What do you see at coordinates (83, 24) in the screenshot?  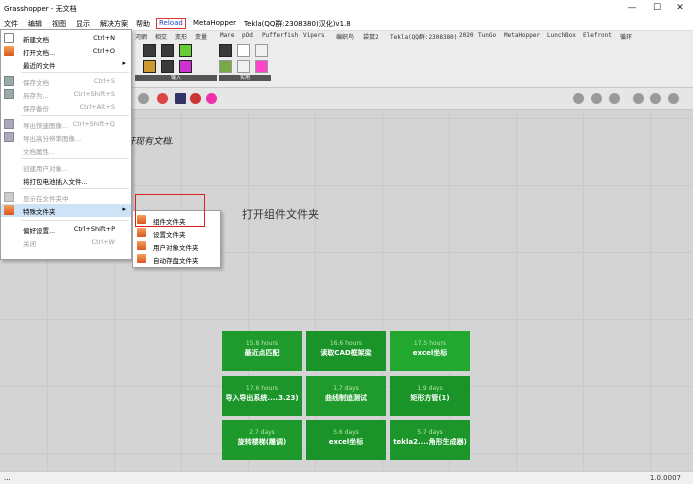 I see `menu-display: 显示` at bounding box center [83, 24].